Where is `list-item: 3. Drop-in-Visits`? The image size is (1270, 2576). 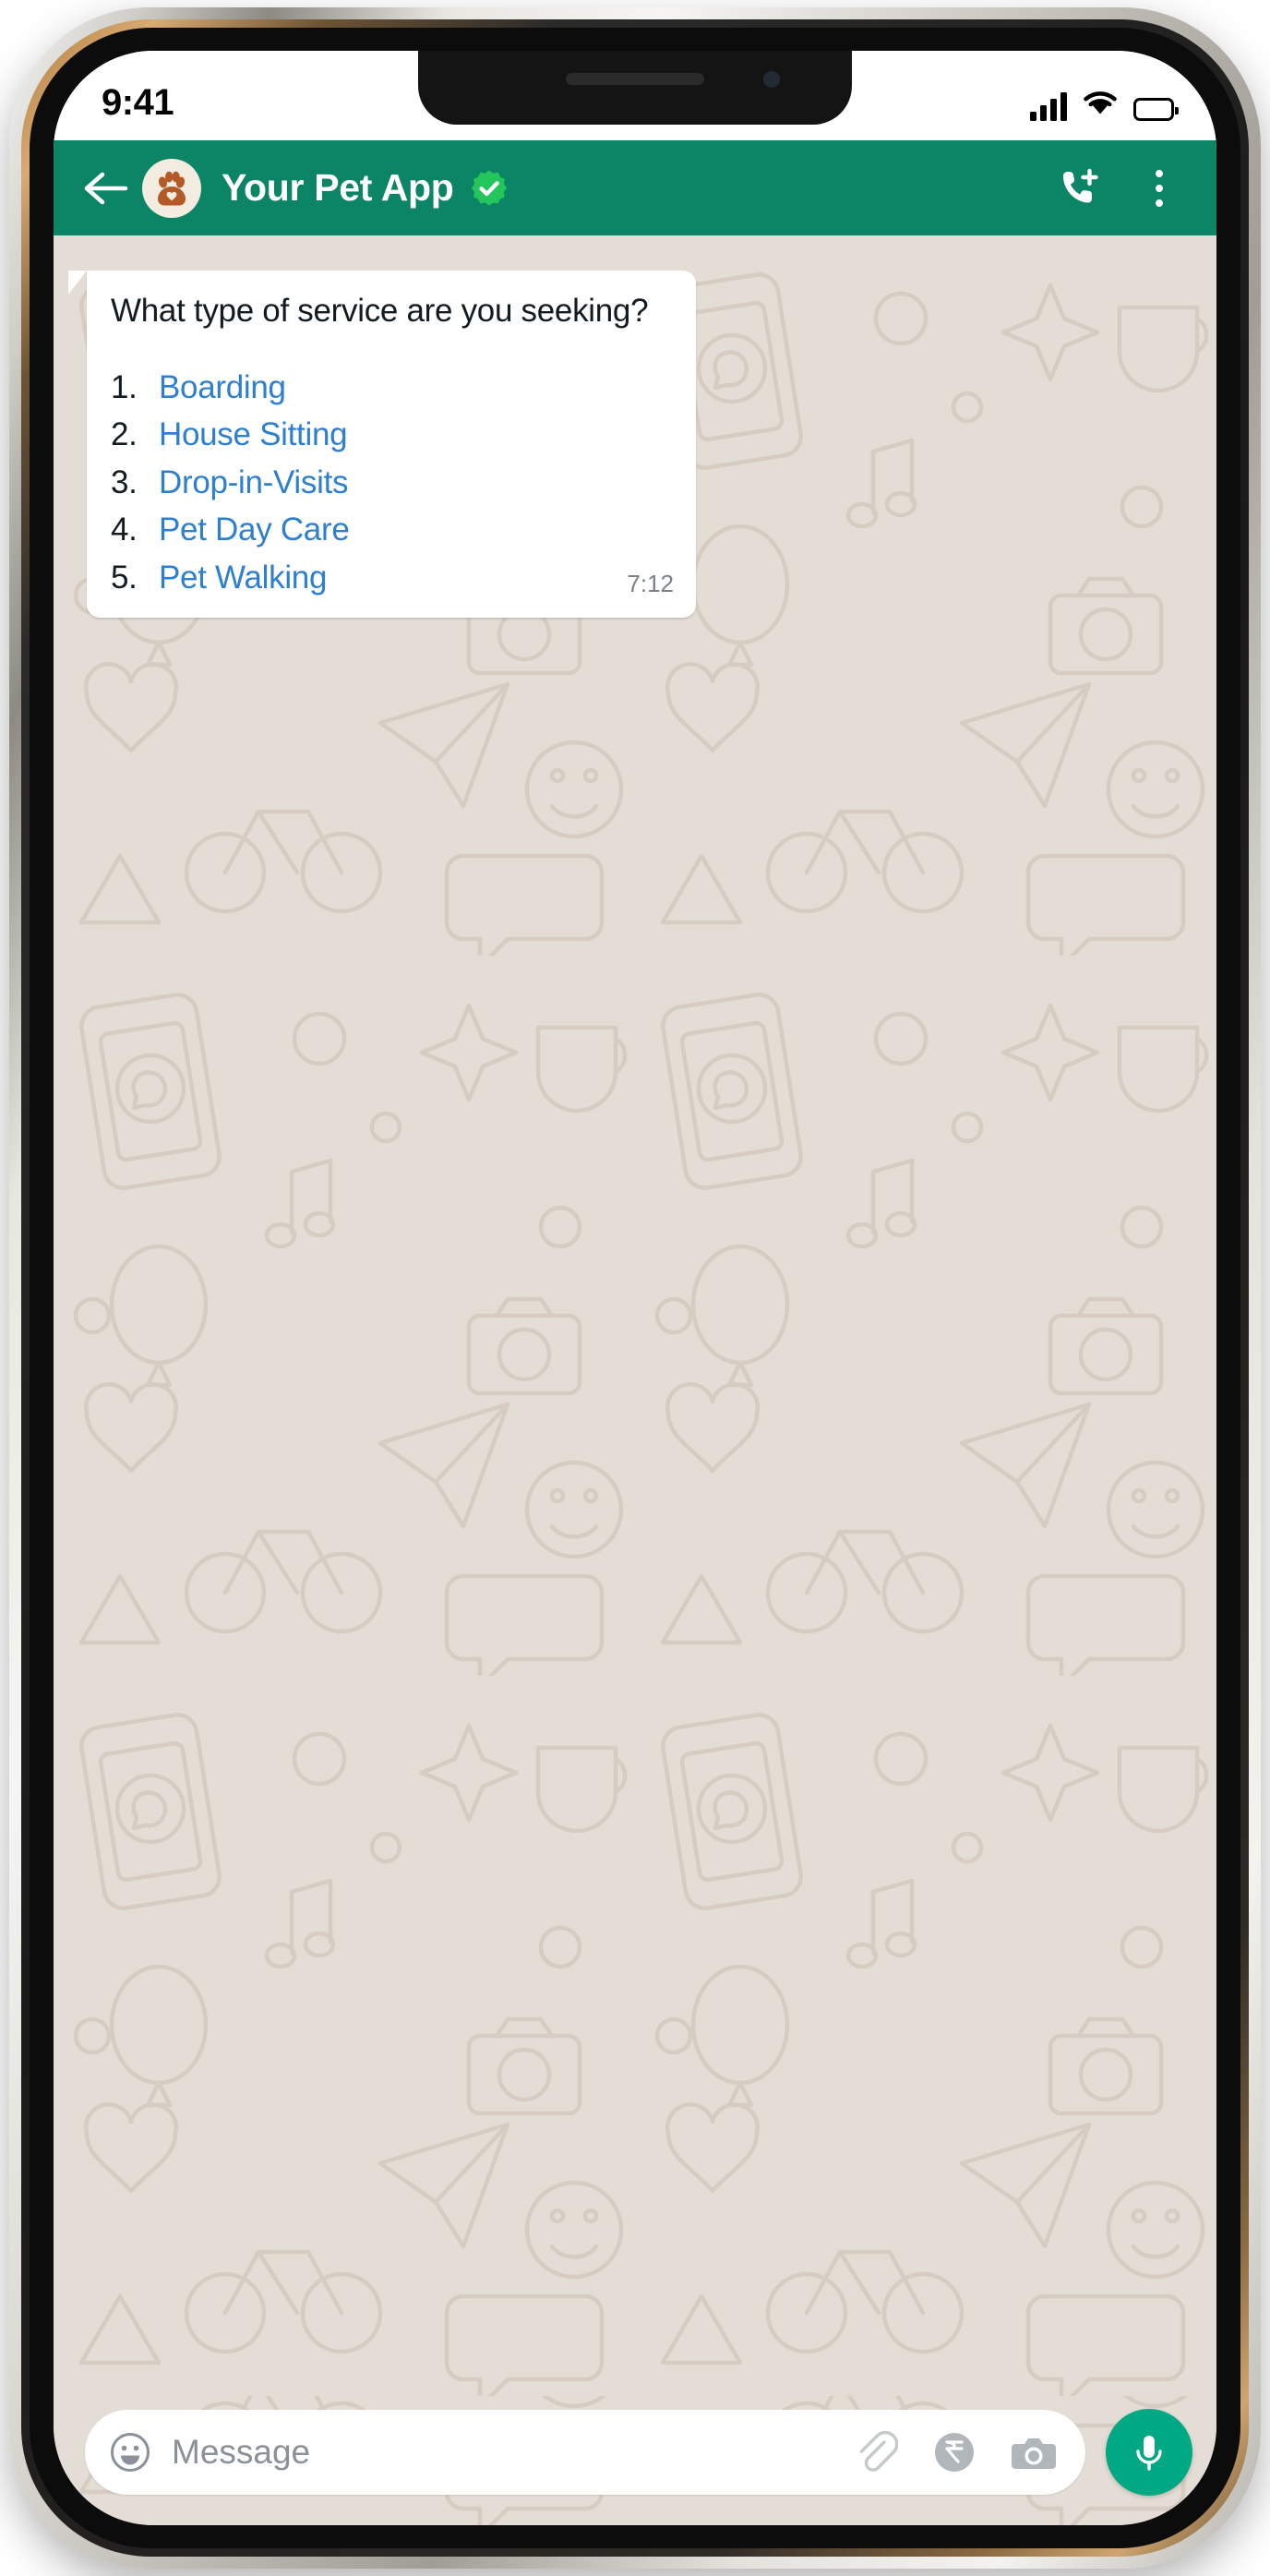
list-item: 3. Drop-in-Visits is located at coordinates (392, 483).